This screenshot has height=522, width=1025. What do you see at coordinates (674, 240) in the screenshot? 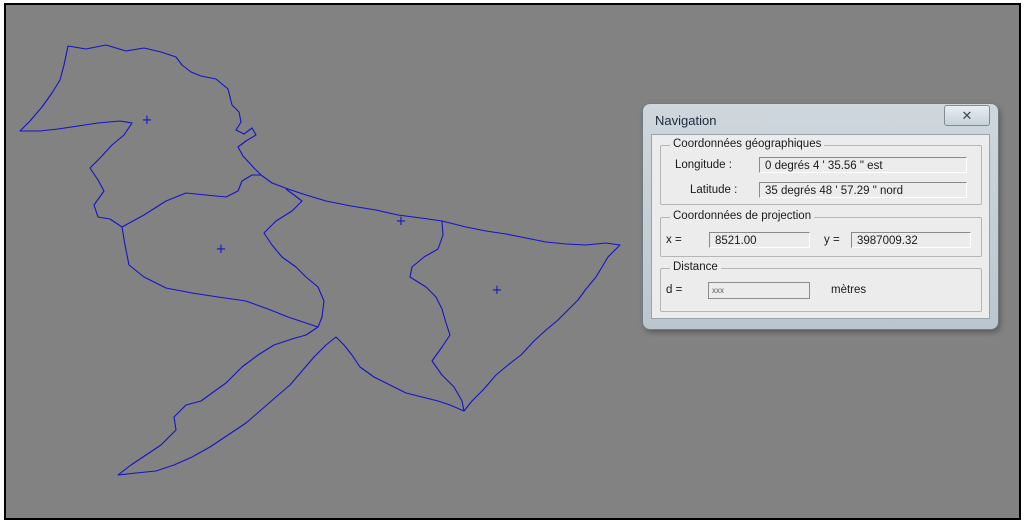
I see `x-label: x =` at bounding box center [674, 240].